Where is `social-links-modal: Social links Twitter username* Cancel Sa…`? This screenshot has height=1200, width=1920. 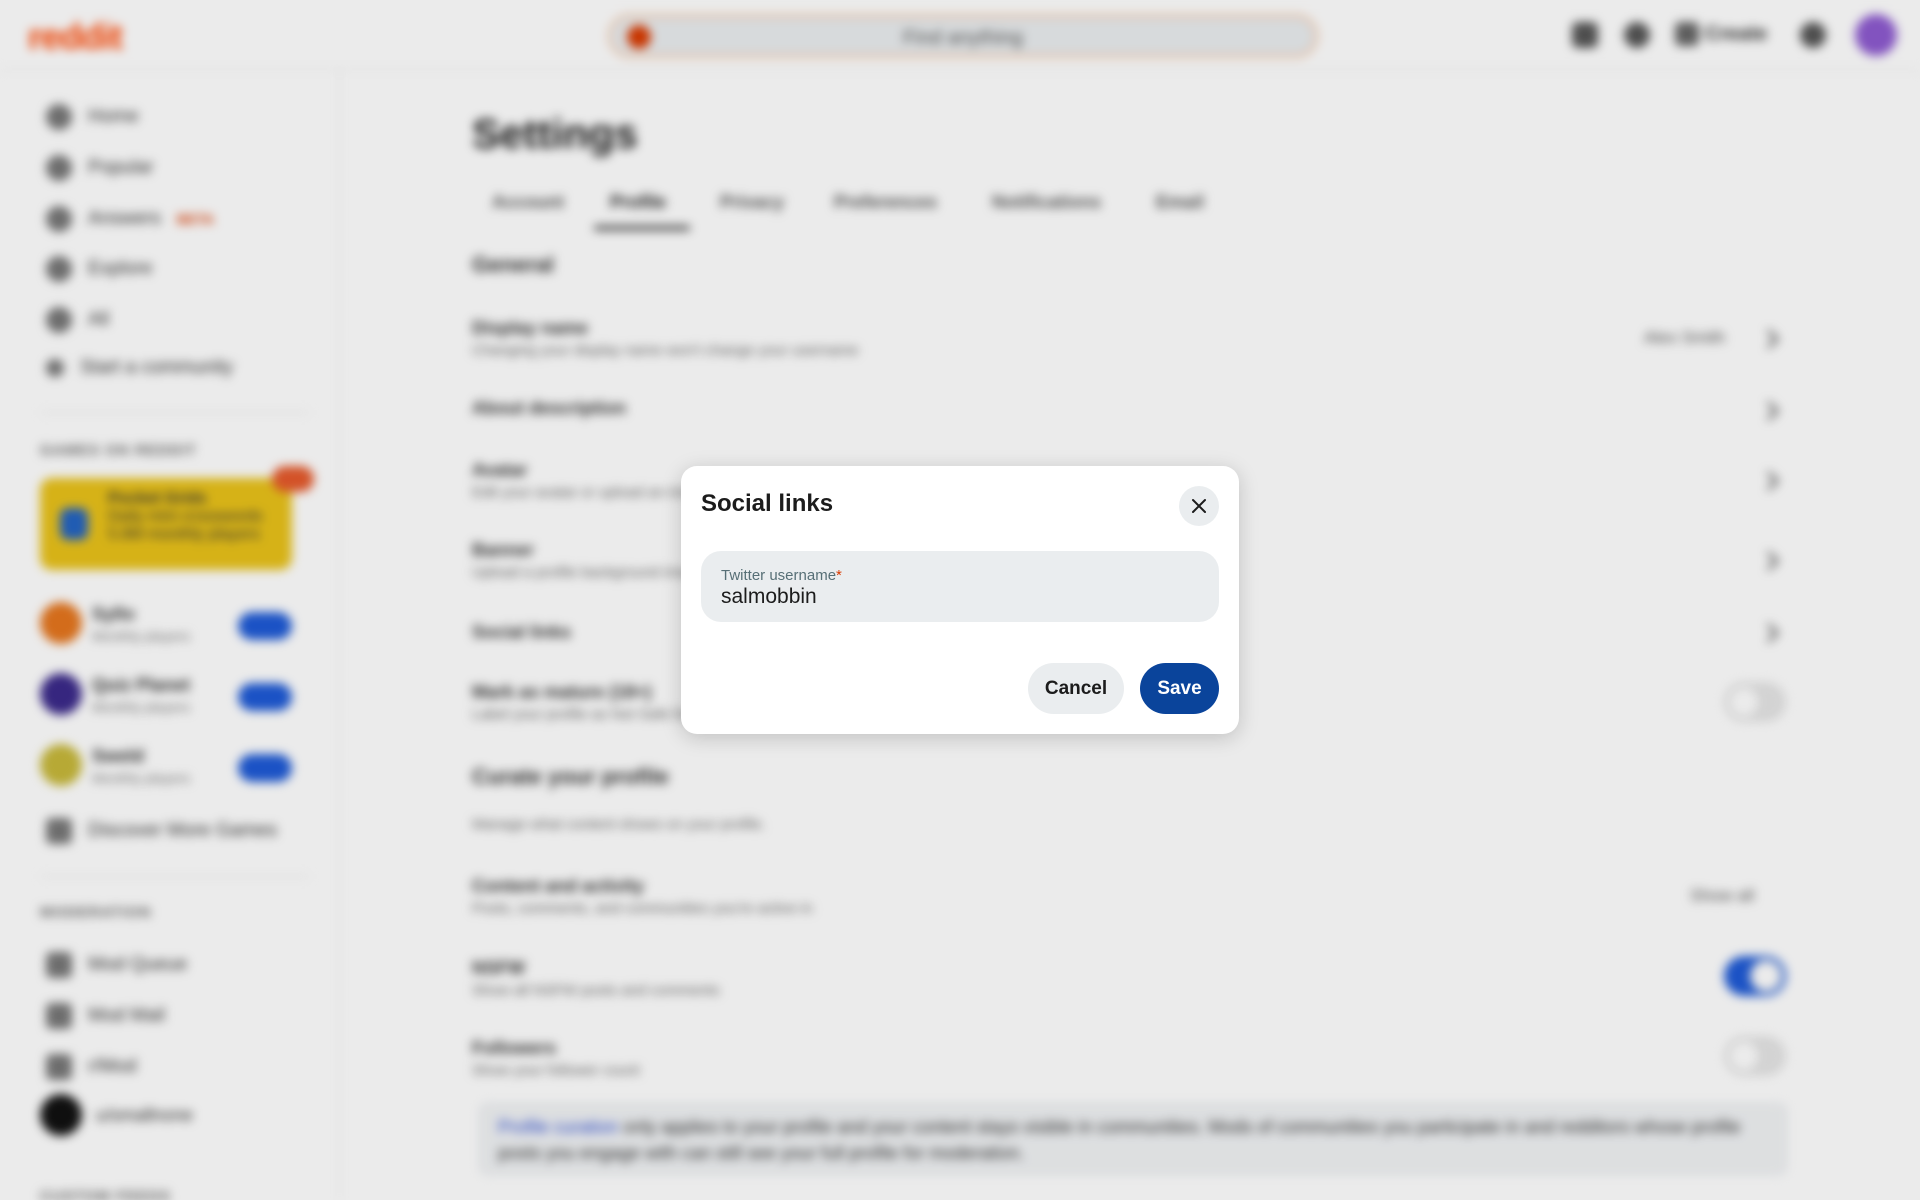
social-links-modal: Social links Twitter username* Cancel Sa… is located at coordinates (960, 600).